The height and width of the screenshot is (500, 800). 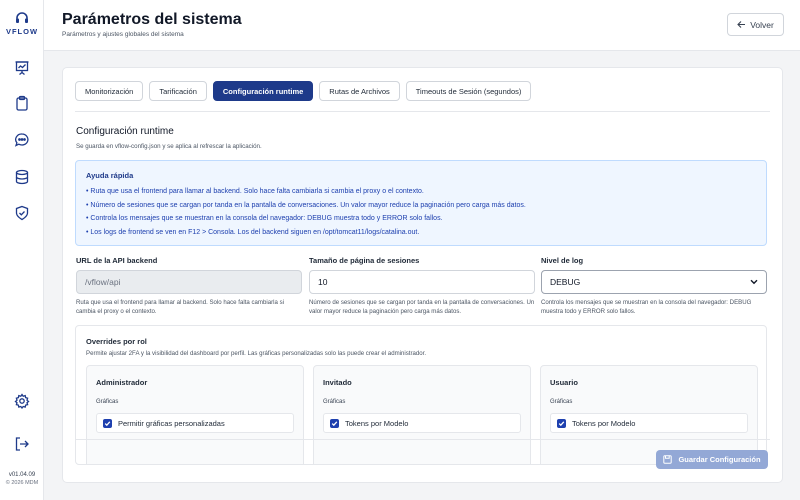 I want to click on page-title: Parámetros del sistema, so click(x=152, y=19).